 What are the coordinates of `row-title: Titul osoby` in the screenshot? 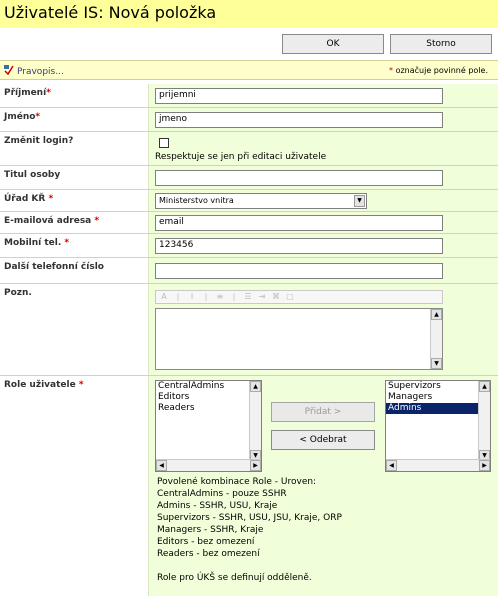 It's located at (249, 178).